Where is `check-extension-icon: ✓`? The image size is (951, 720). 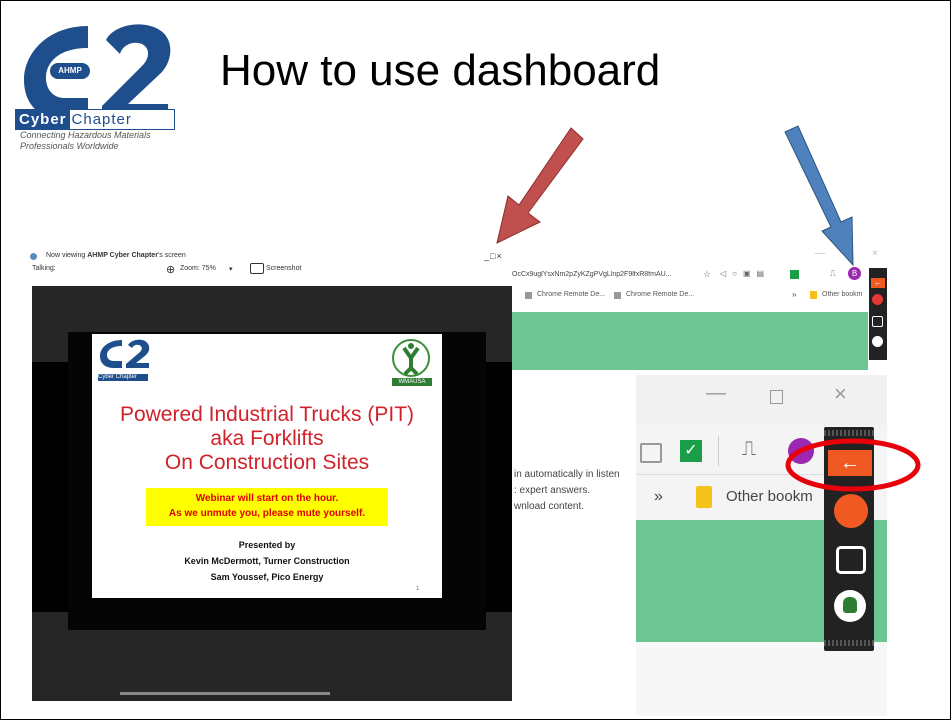
check-extension-icon: ✓ is located at coordinates (691, 451).